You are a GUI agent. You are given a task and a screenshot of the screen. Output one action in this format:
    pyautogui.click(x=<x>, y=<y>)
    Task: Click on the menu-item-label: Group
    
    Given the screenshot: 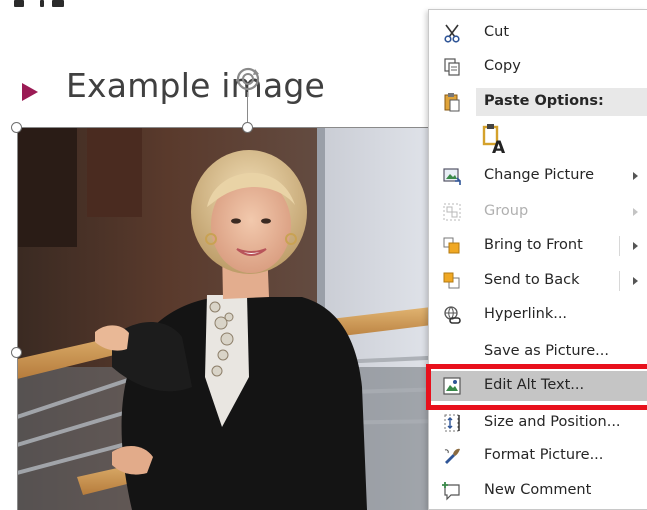 What is the action you would take?
    pyautogui.click(x=506, y=211)
    